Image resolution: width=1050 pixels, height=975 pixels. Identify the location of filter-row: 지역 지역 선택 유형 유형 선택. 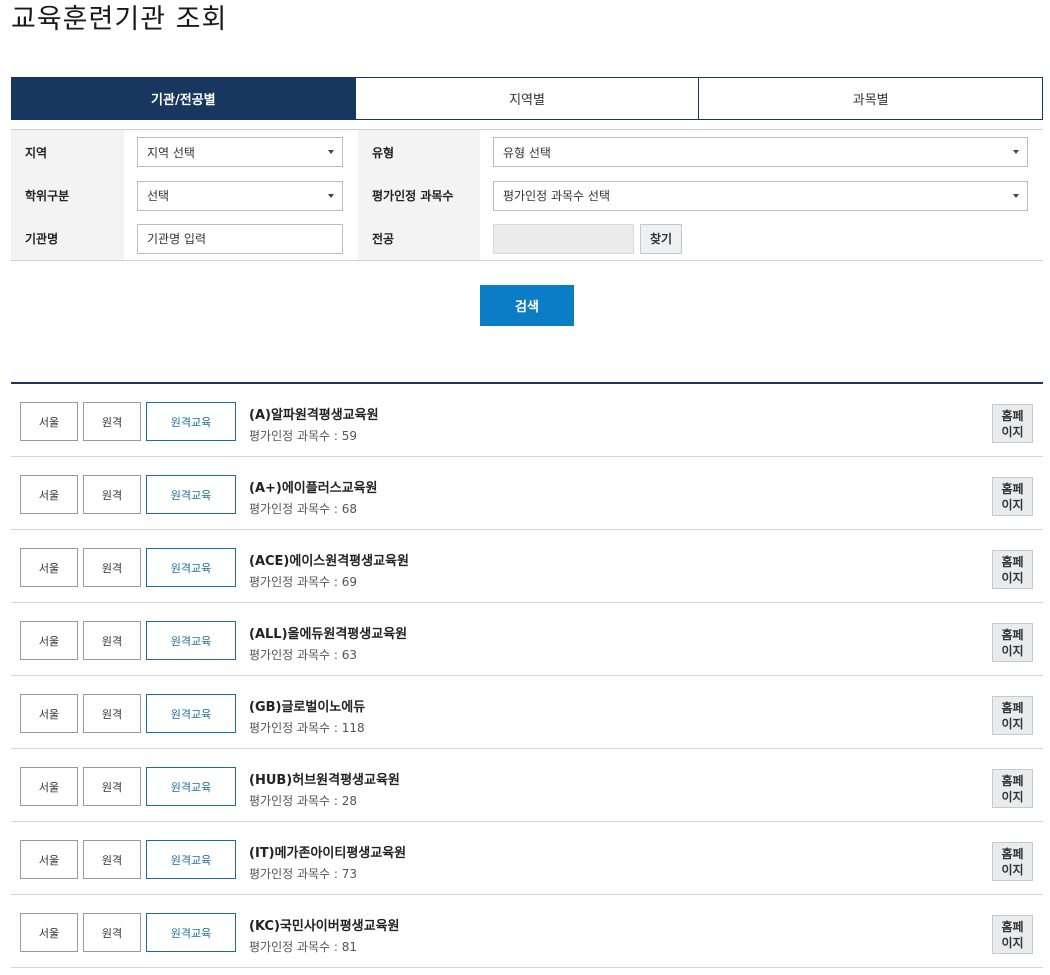
(527, 152).